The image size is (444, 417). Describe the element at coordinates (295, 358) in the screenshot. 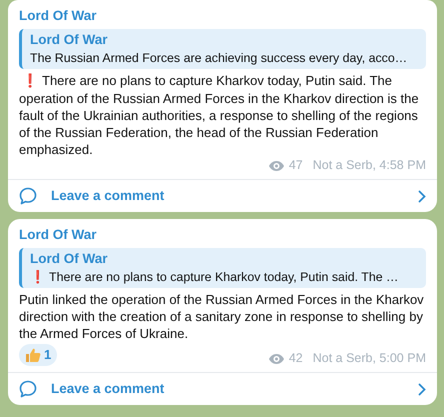

I see `view-count: 42` at that location.